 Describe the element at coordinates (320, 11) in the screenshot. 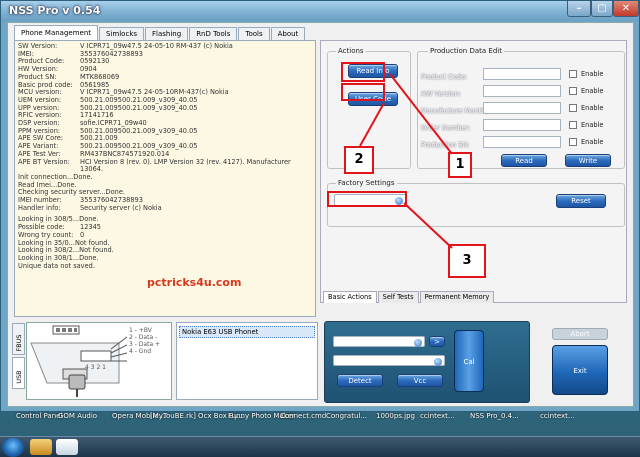

I see `title-bar: NSS Pro v 0.54 – ▢ ✕` at that location.